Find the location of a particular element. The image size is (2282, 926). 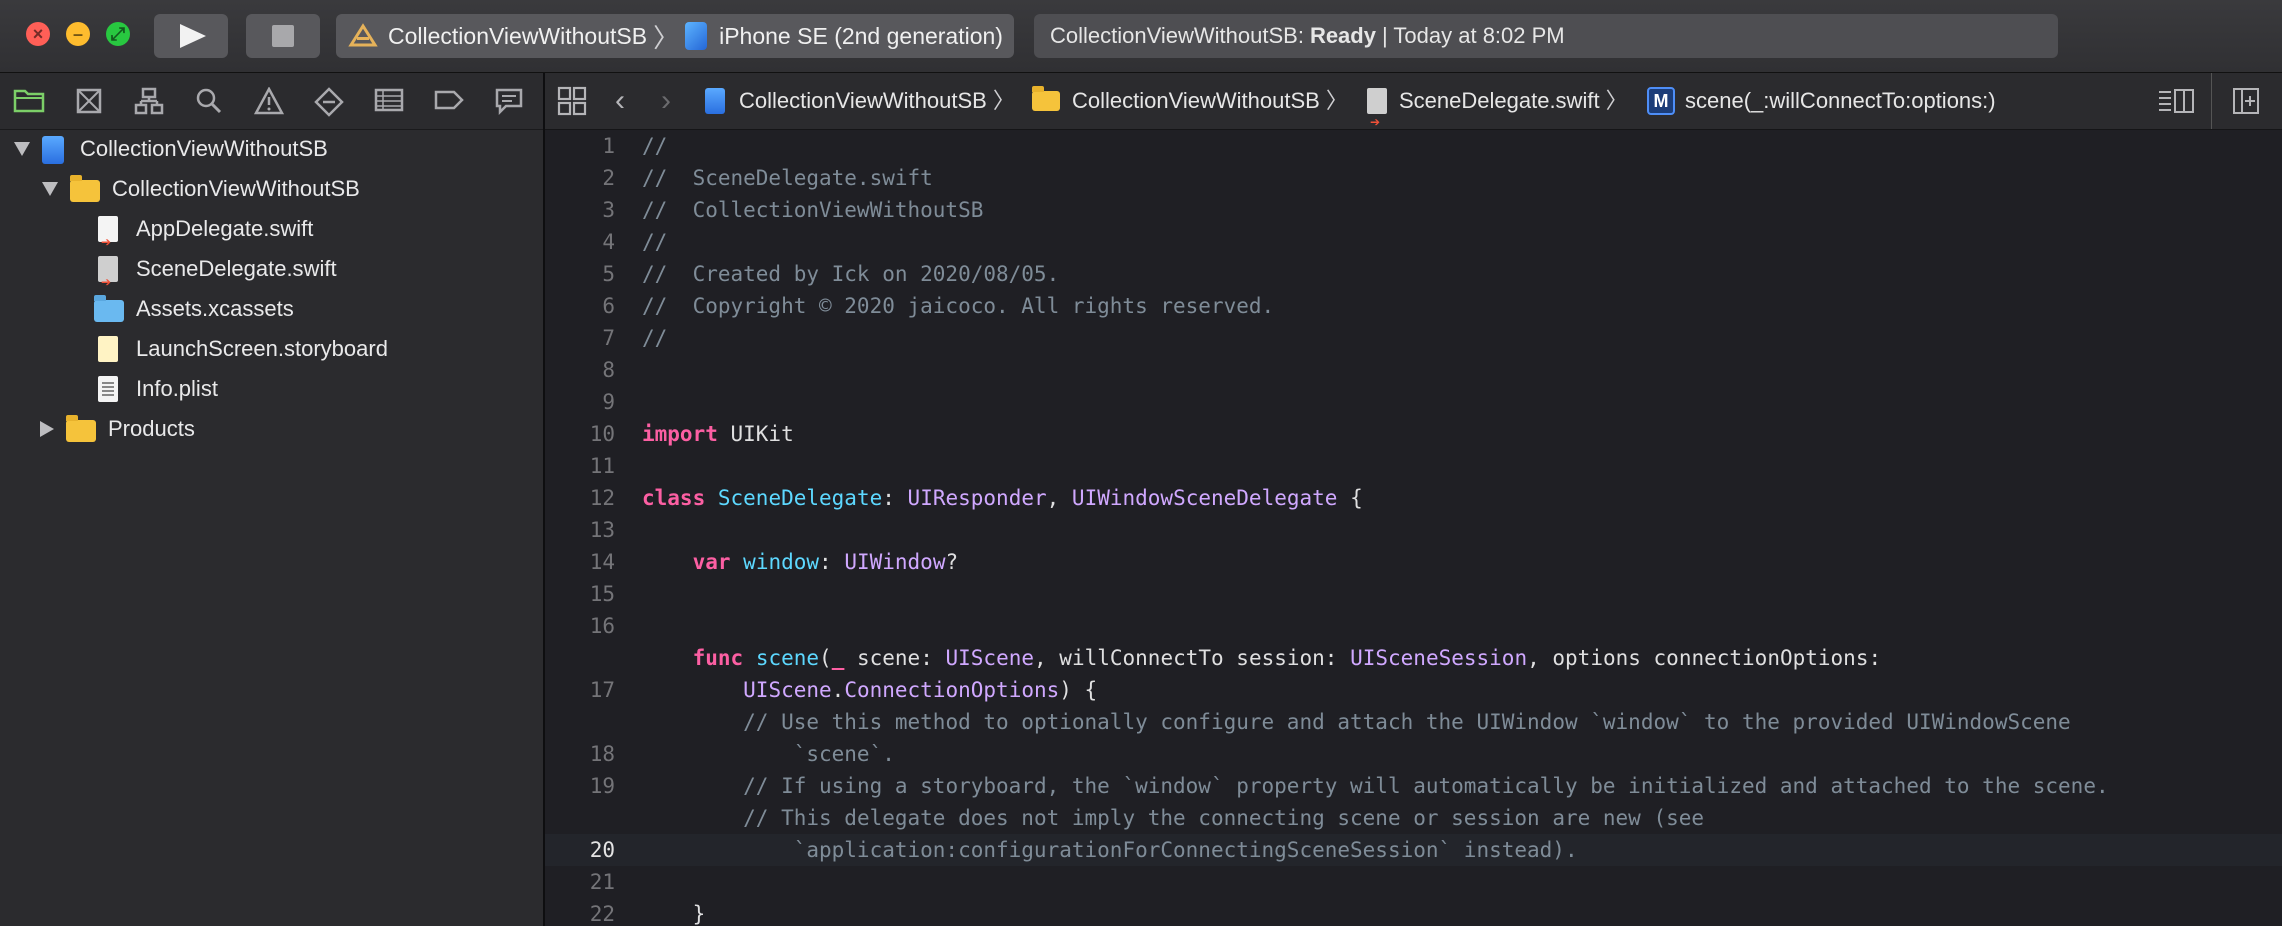

tree-item-launchscreen: LaunchScreen.storyboard is located at coordinates (243, 349).